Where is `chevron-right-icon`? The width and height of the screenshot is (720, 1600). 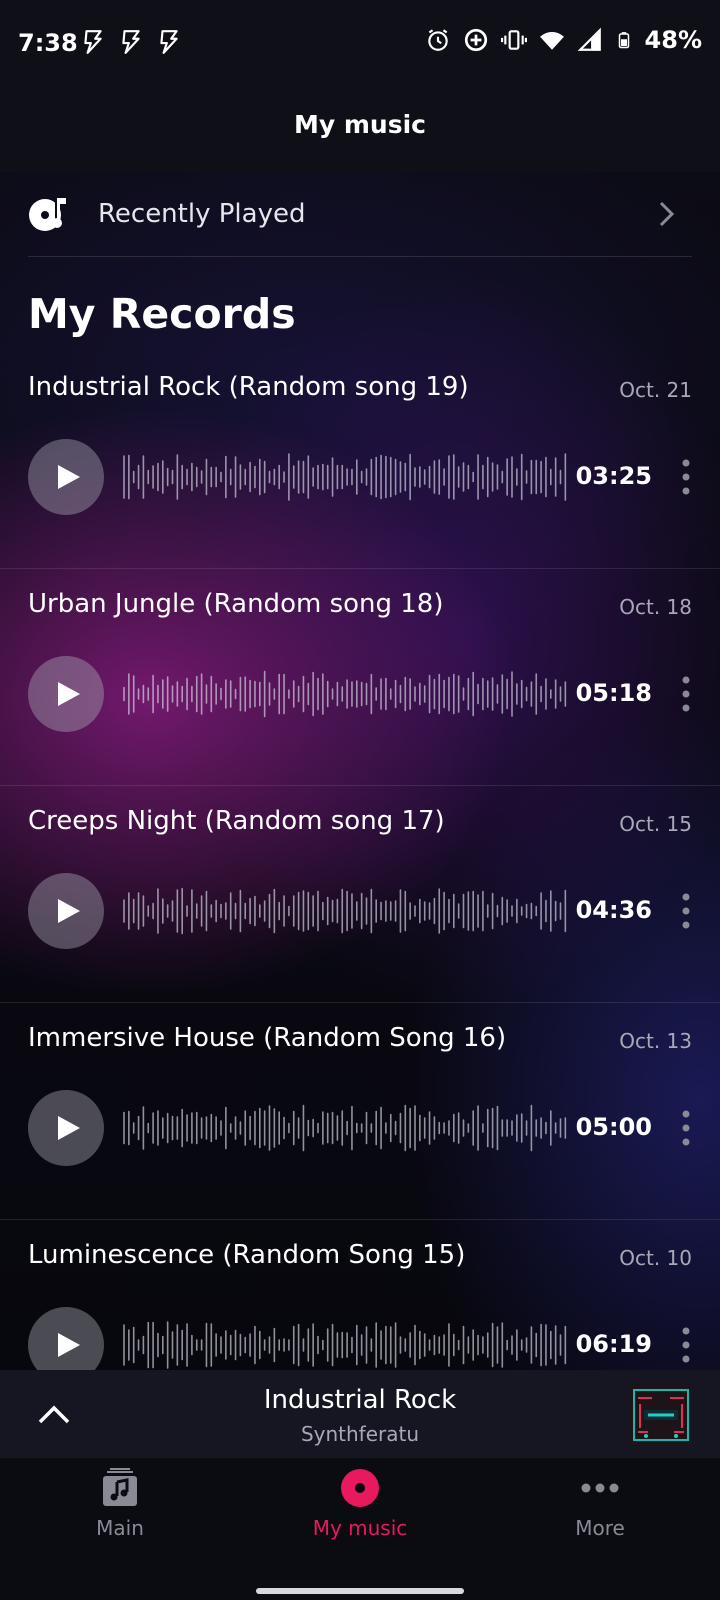
chevron-right-icon is located at coordinates (667, 214).